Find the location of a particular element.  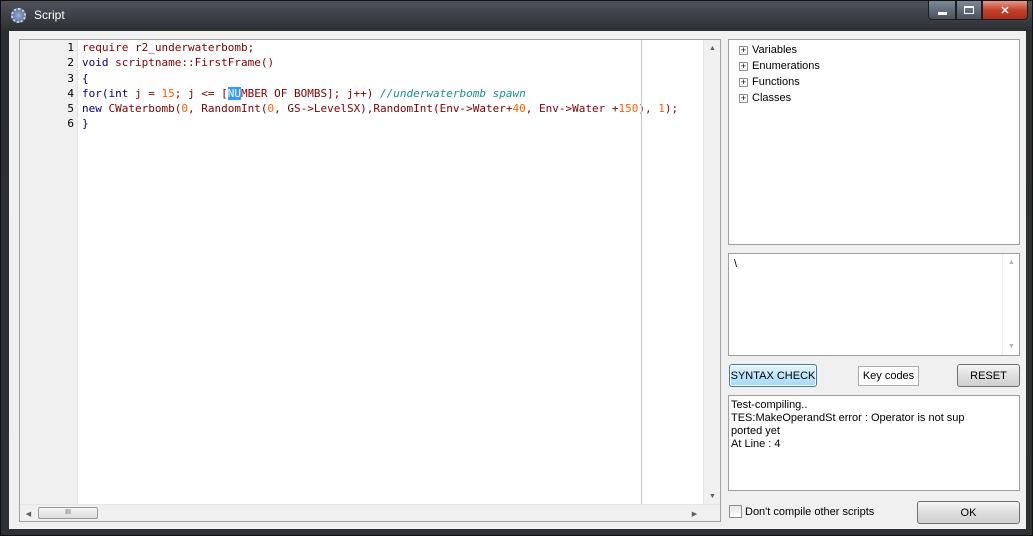

editor-horizontal-scrollbar: ◀ III ▶ is located at coordinates (370, 512).